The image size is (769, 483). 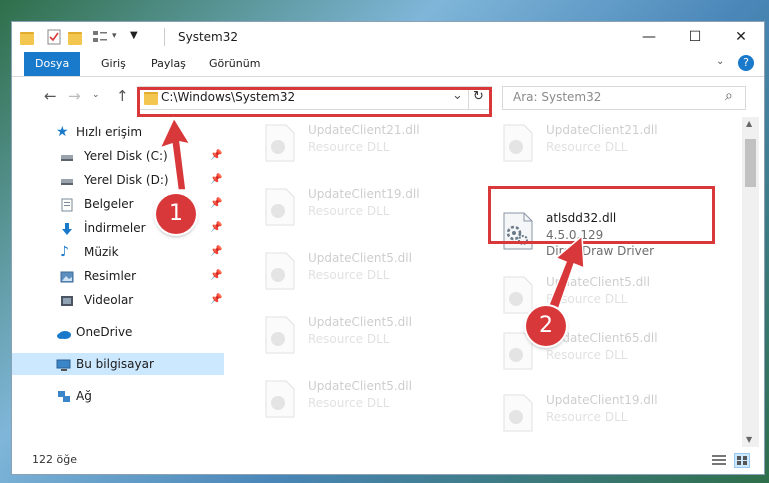 I want to click on annotation-badge-2: 2, so click(x=546, y=326).